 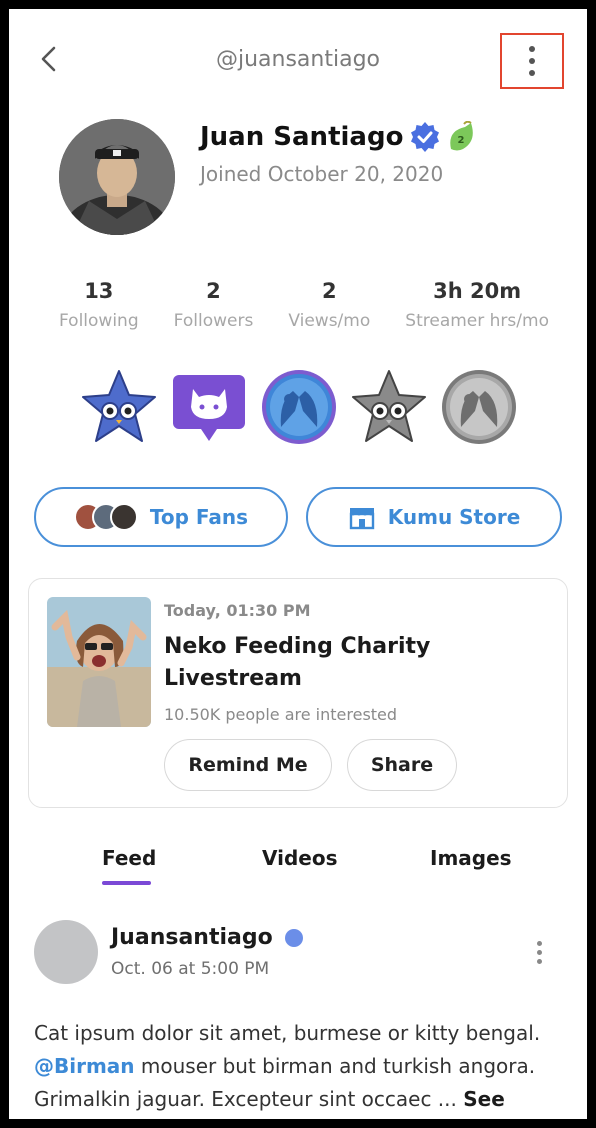 I want to click on stat-following: 13 Following, so click(x=99, y=305).